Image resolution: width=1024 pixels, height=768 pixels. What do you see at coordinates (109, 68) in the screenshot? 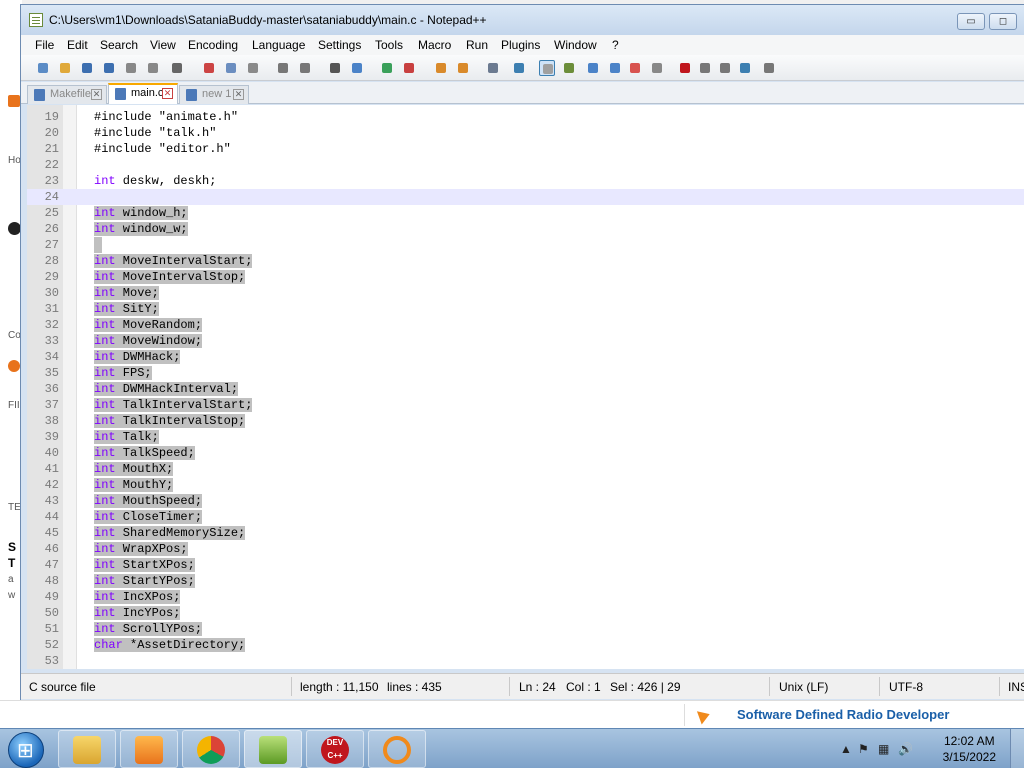
I see `save-all-icon` at bounding box center [109, 68].